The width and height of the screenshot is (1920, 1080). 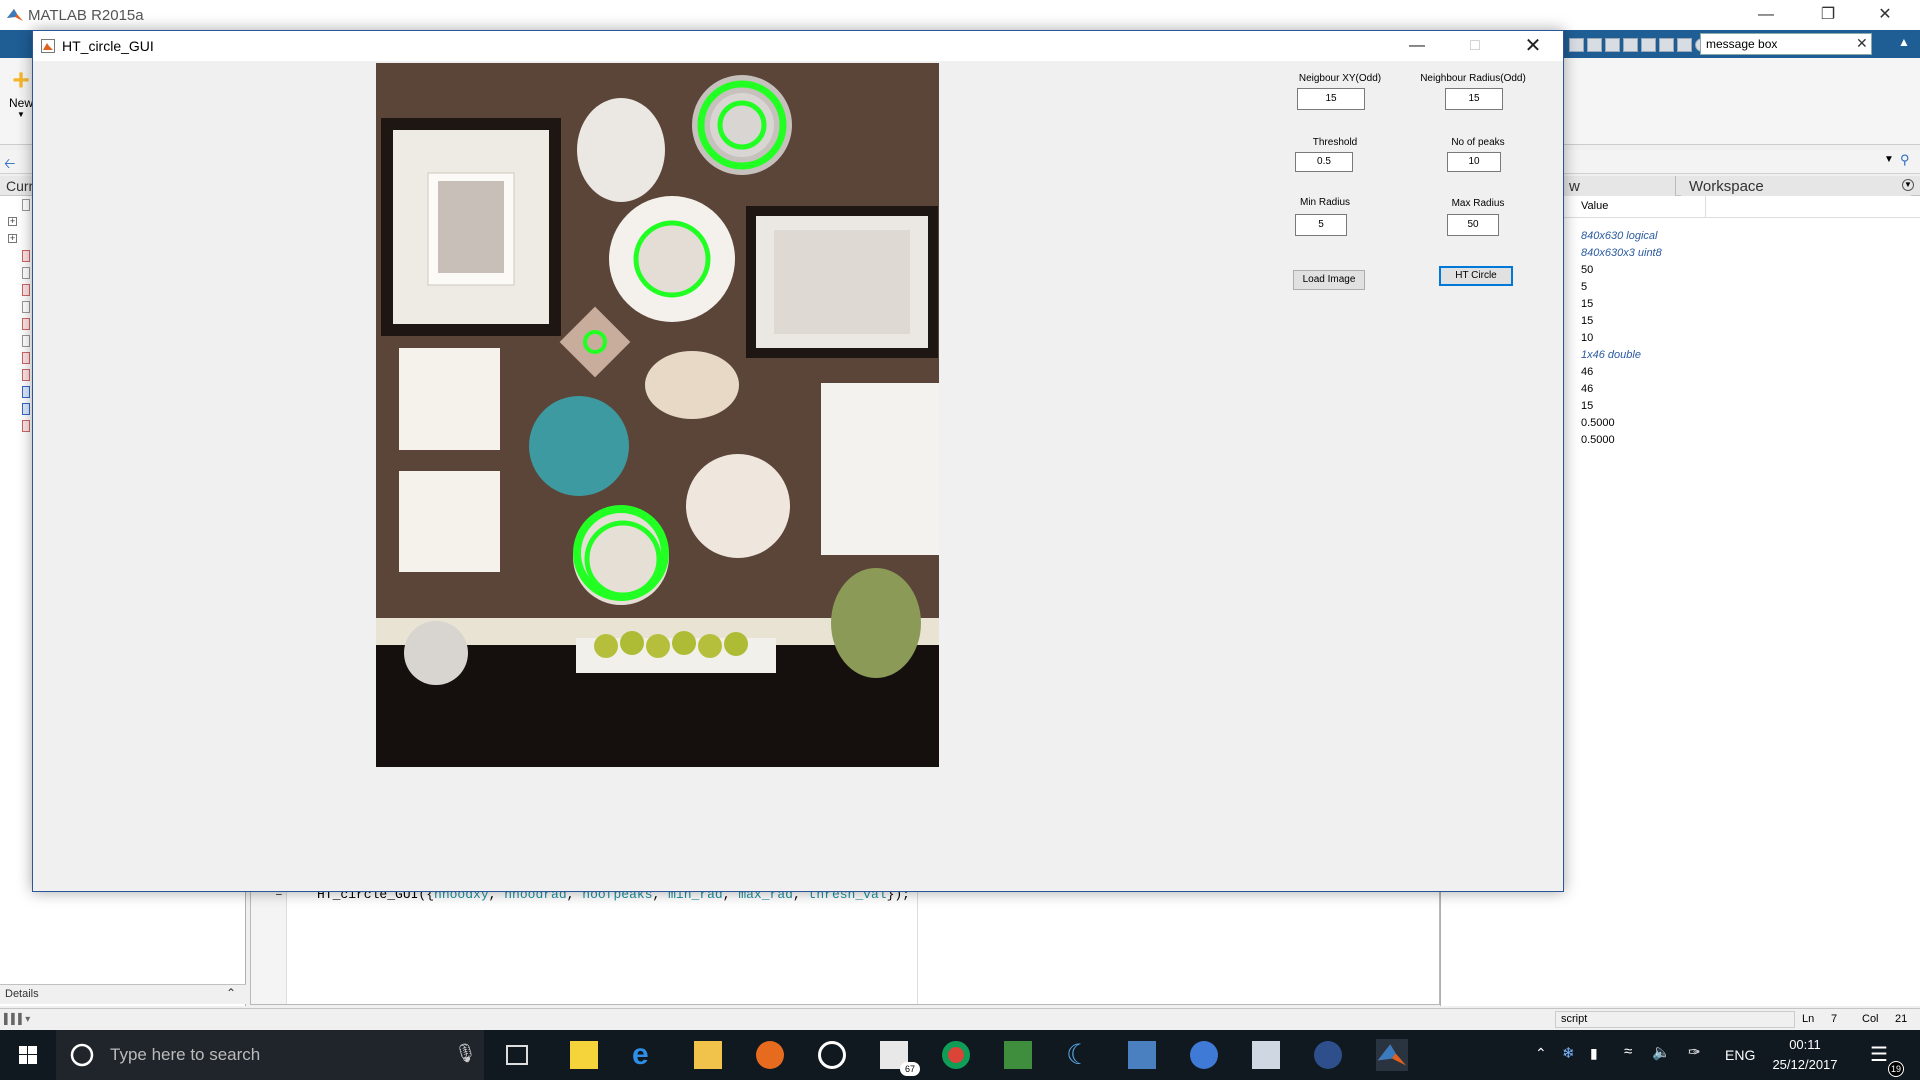 I want to click on gui-maximize-button: □, so click(x=1475, y=46).